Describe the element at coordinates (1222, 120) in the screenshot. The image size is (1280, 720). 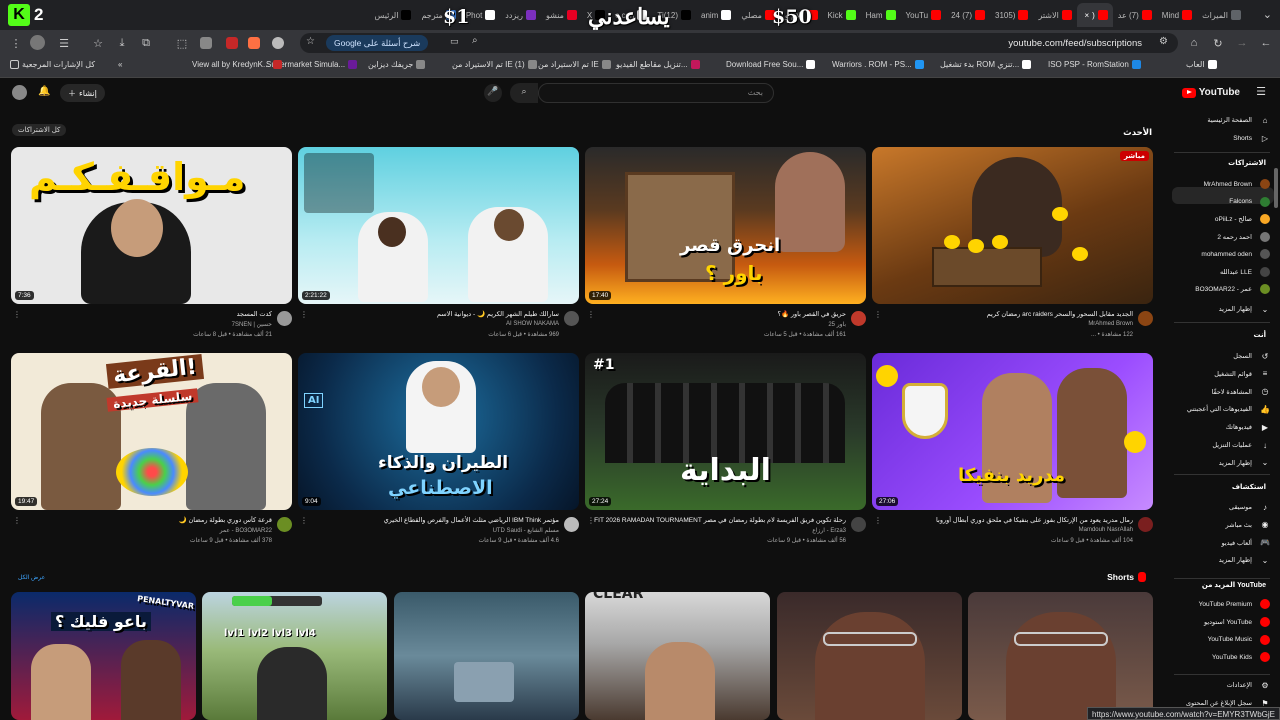
I see `sidebar-item-home: الصفحة الرئيسية ⌂` at that location.